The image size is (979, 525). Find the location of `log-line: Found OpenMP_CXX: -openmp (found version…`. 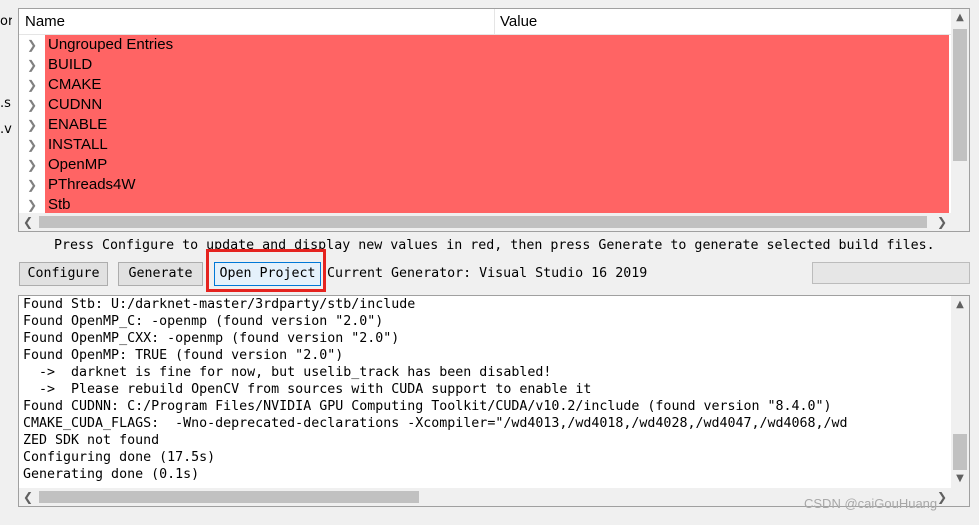

log-line: Found OpenMP_CXX: -openmp (found version… is located at coordinates (211, 338).